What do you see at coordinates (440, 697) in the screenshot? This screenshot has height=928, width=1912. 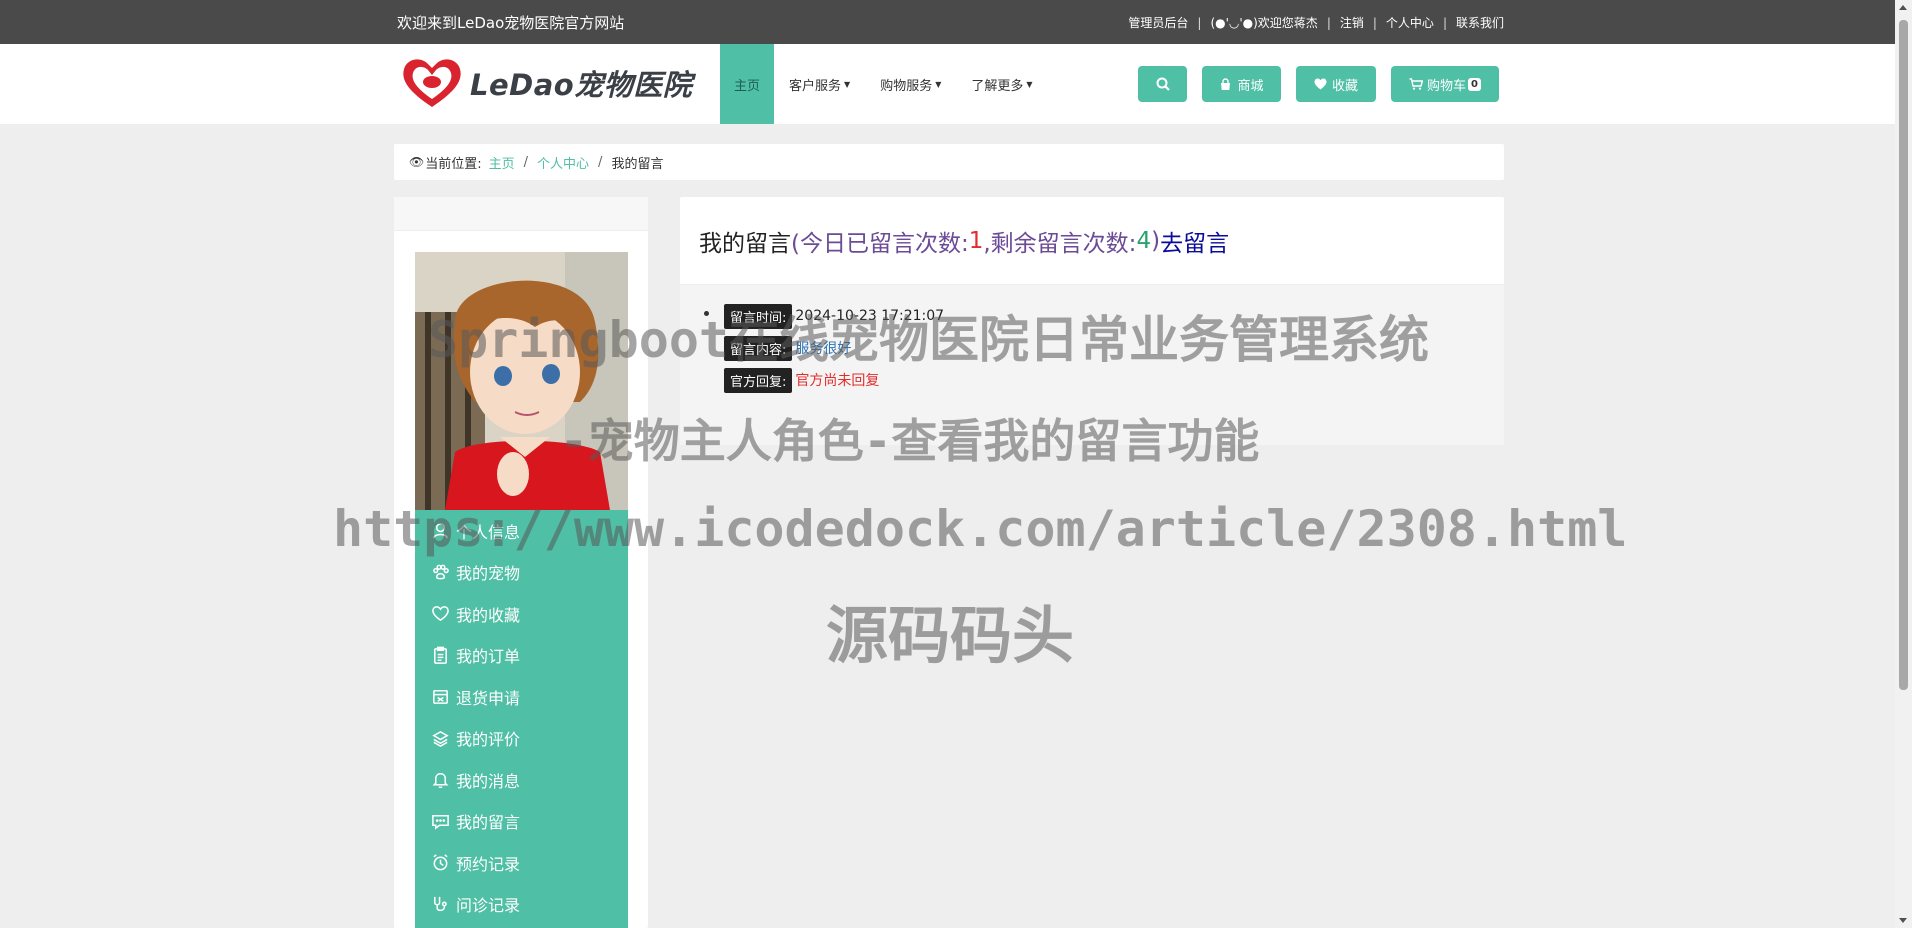 I see `return-box-icon` at bounding box center [440, 697].